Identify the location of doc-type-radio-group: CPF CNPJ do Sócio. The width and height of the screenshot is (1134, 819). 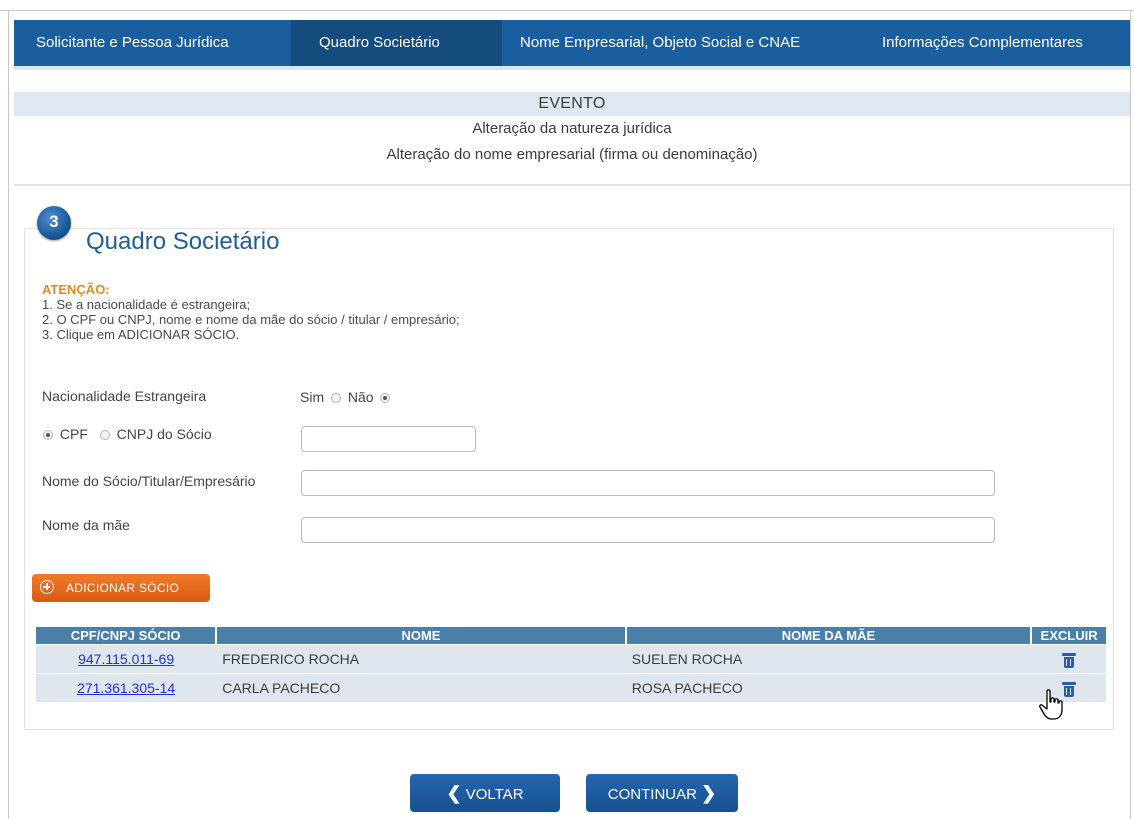
(126, 434).